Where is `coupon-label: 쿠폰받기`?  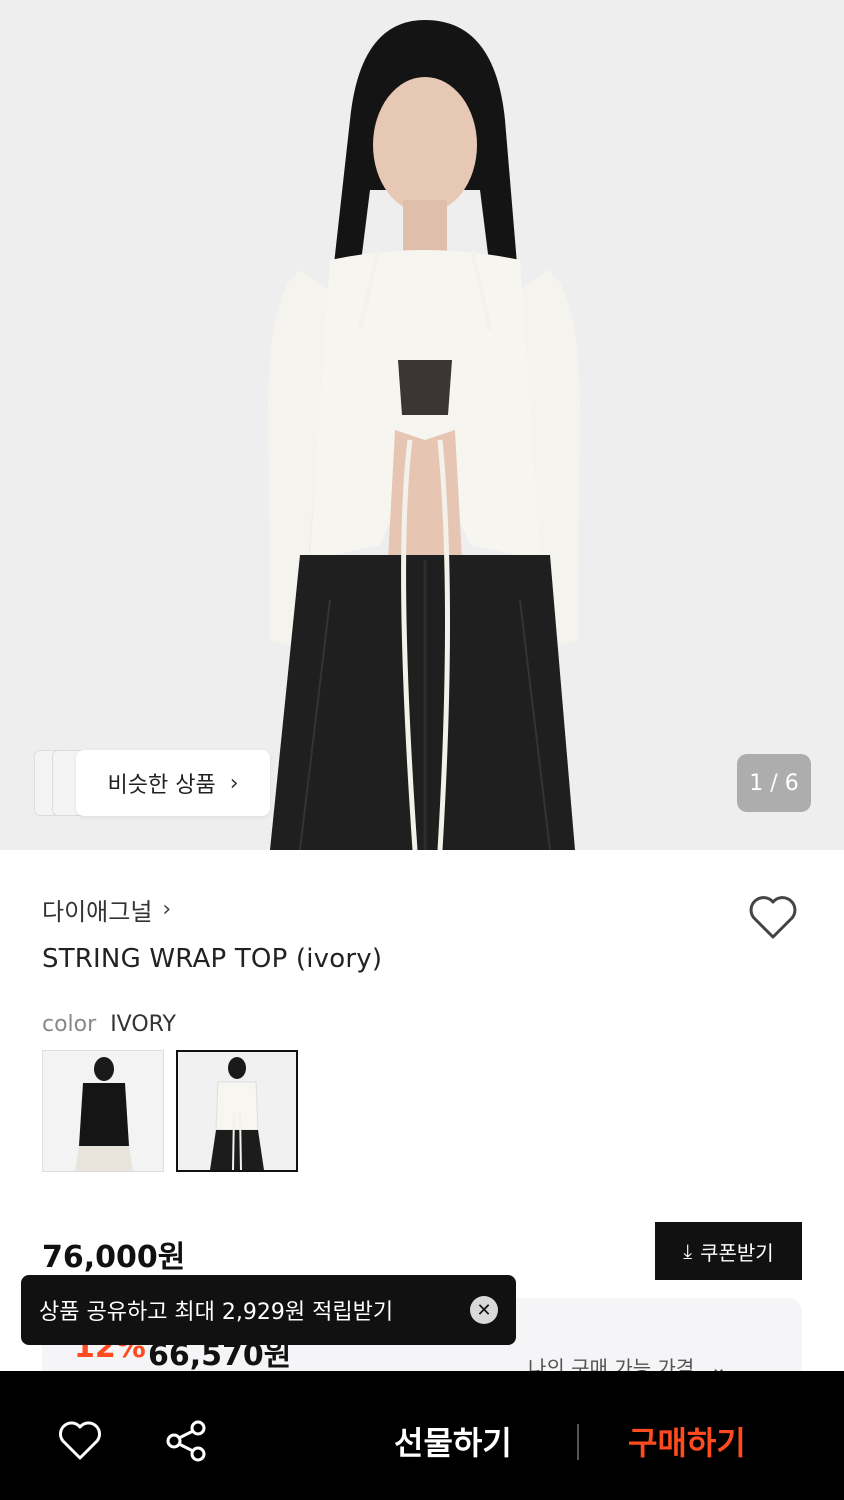 coupon-label: 쿠폰받기 is located at coordinates (737, 1252).